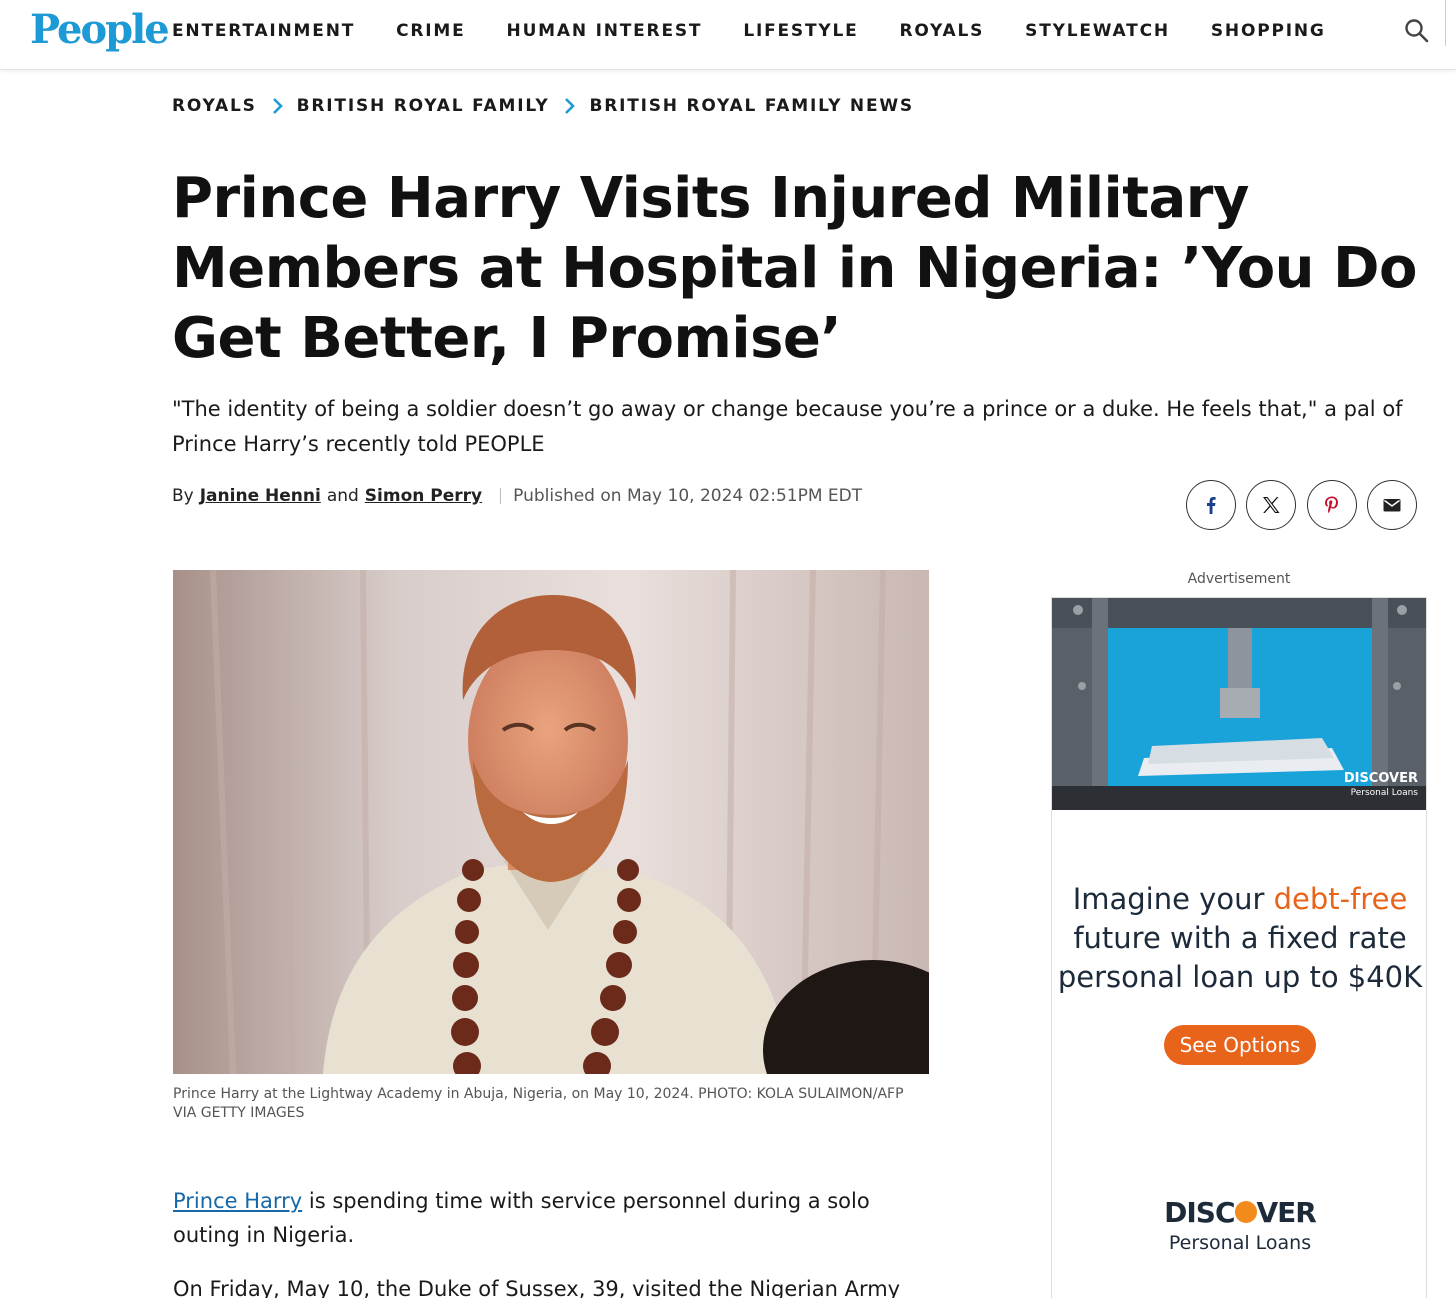 The height and width of the screenshot is (1298, 1456). What do you see at coordinates (1384, 793) in the screenshot?
I see `ad-top-brand-sub: Personal Loans` at bounding box center [1384, 793].